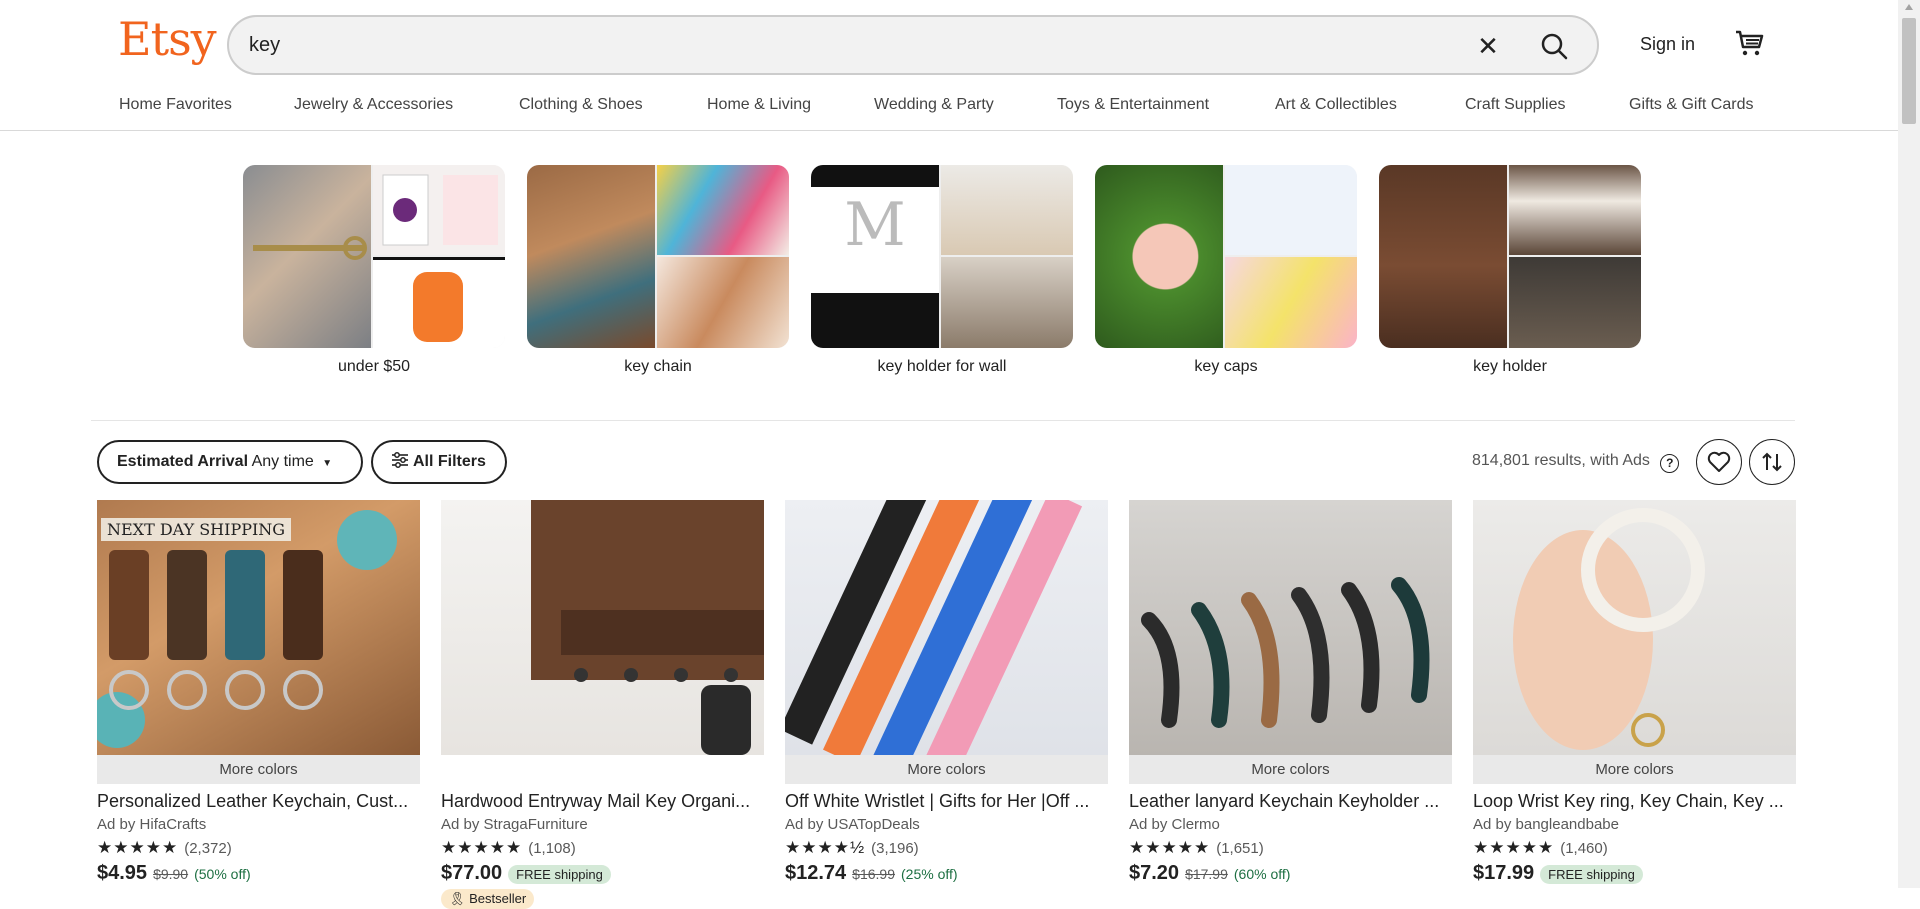 Image resolution: width=1920 pixels, height=909 pixels. What do you see at coordinates (208, 848) in the screenshot?
I see `review-count: (2,372)` at bounding box center [208, 848].